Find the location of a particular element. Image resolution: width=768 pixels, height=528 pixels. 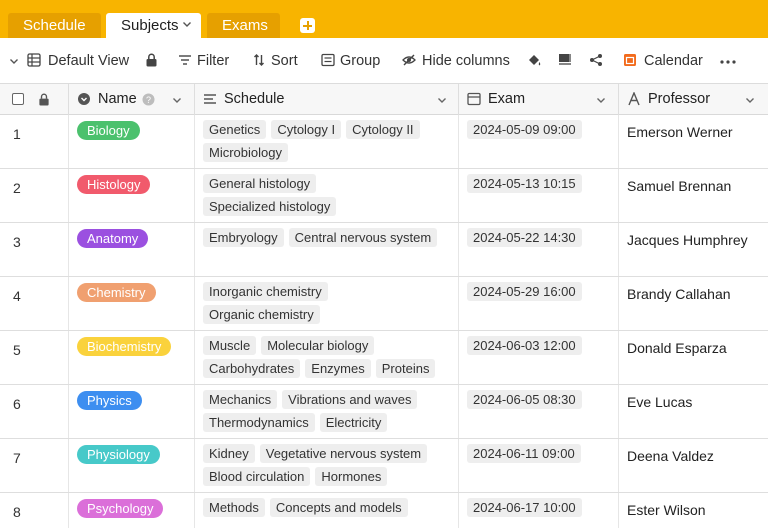

subject-badge: Biochemistry is located at coordinates (124, 346).